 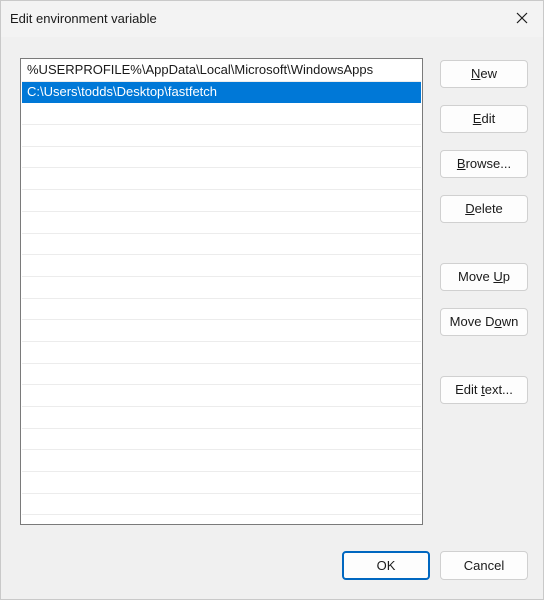 I want to click on delete-button: Delete, so click(x=484, y=209).